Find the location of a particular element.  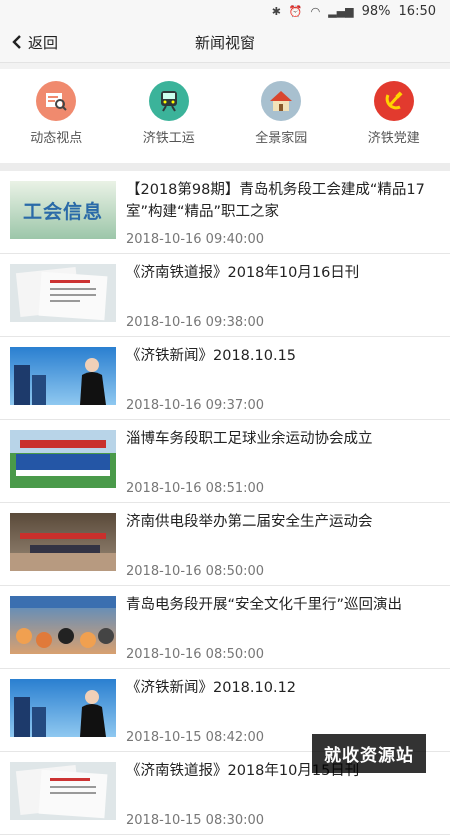

news-date: 2018-10-16 09:40:00 is located at coordinates (195, 239).